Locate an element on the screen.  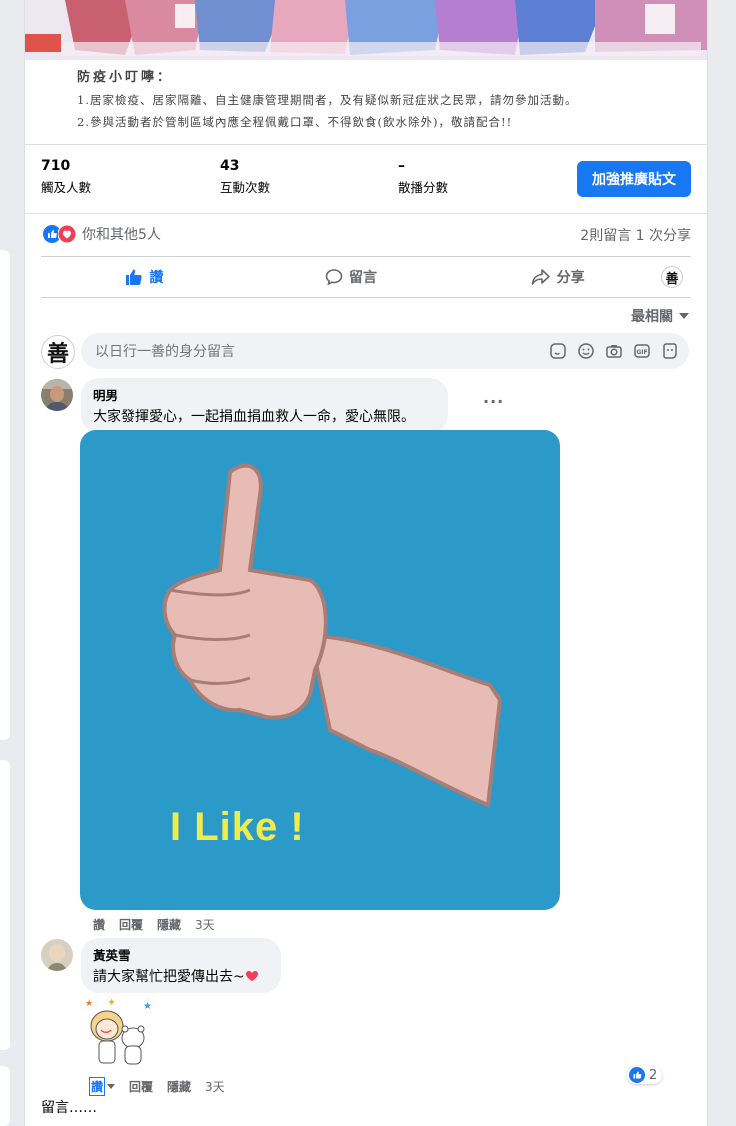
like-icon is located at coordinates (637, 1075).